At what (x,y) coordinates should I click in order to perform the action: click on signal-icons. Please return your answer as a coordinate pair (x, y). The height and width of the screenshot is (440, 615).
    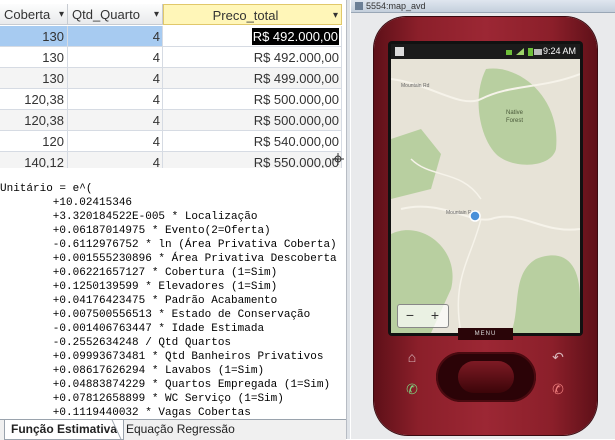
    Looking at the image, I should click on (524, 52).